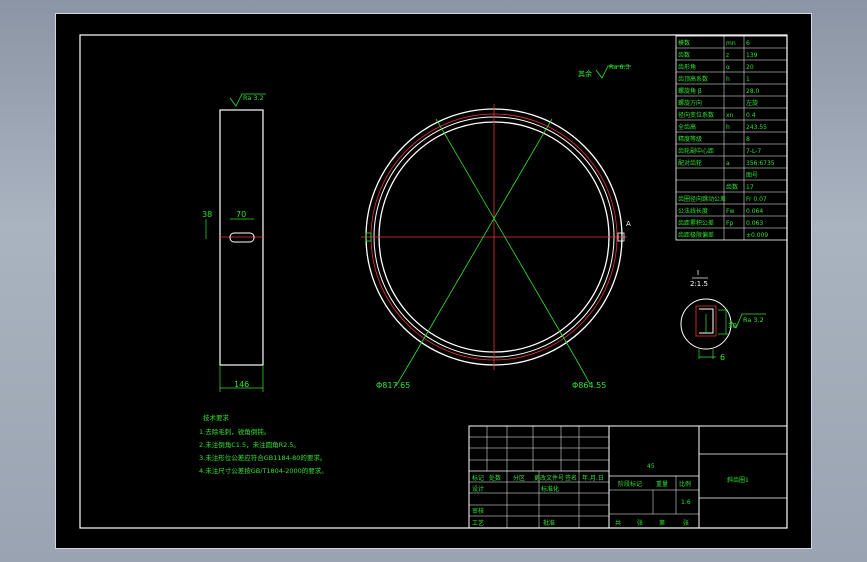 The height and width of the screenshot is (562, 867). What do you see at coordinates (519, 478) in the screenshot?
I see `row-label-zone: 分区` at bounding box center [519, 478].